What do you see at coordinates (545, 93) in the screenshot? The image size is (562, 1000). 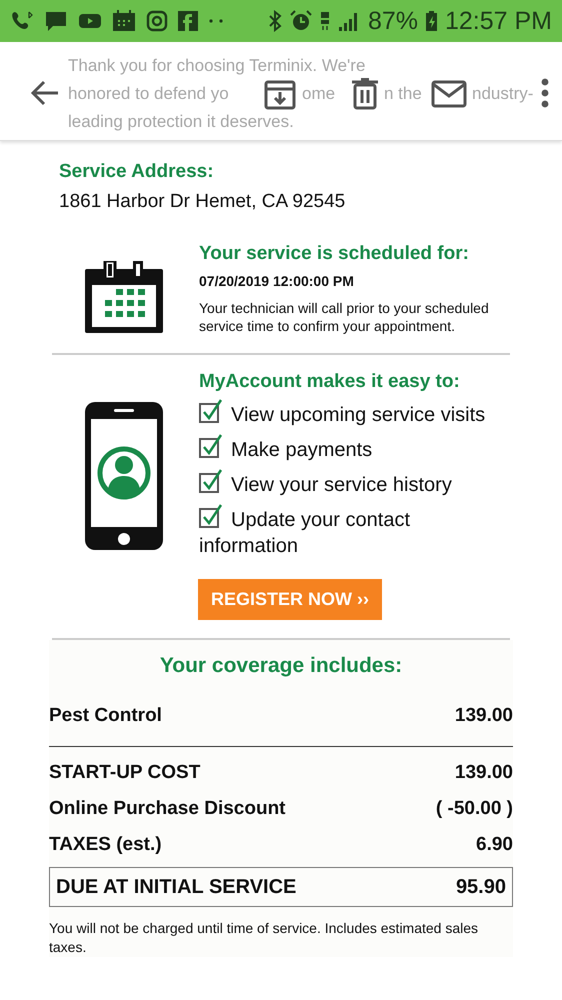 I see `more-icon` at bounding box center [545, 93].